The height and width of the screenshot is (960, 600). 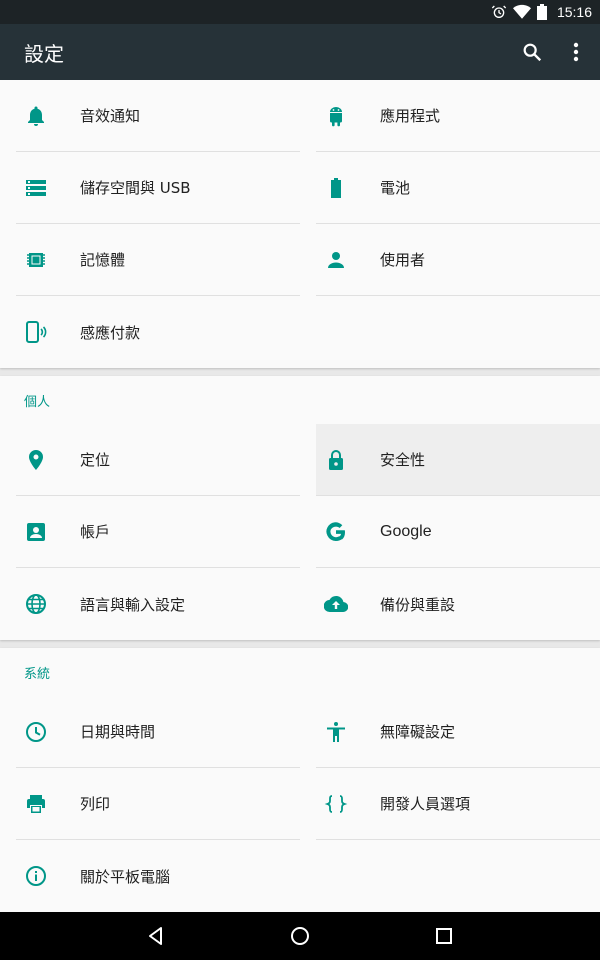 I want to click on setting-sound: 音效通知, so click(x=158, y=116).